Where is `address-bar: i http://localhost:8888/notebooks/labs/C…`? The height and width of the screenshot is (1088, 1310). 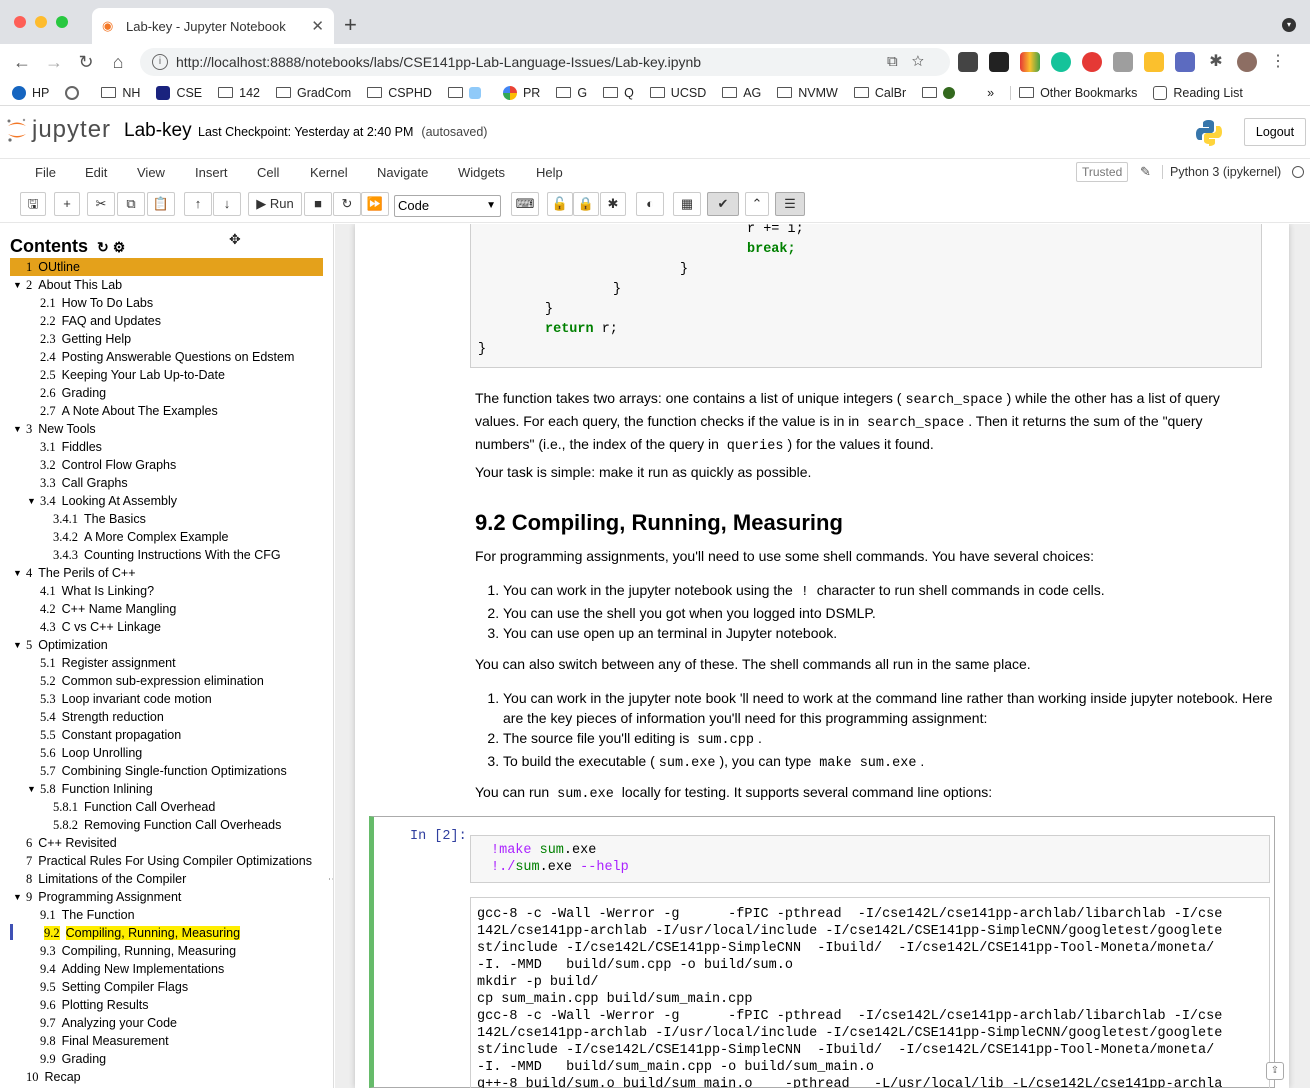
address-bar: i http://localhost:8888/notebooks/labs/C… is located at coordinates (545, 62).